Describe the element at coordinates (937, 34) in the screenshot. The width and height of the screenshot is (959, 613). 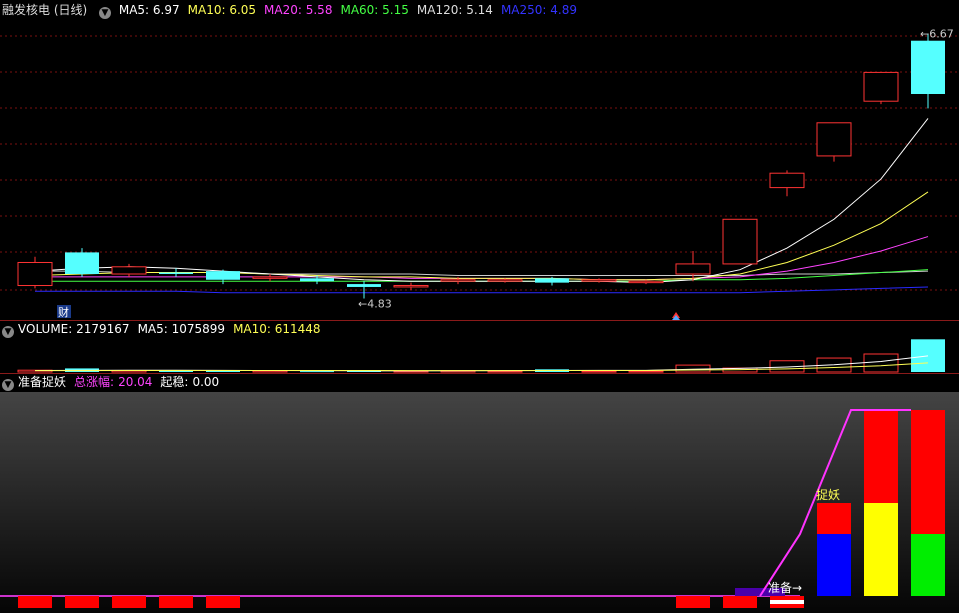
I see `high-price-label: ←6.67` at that location.